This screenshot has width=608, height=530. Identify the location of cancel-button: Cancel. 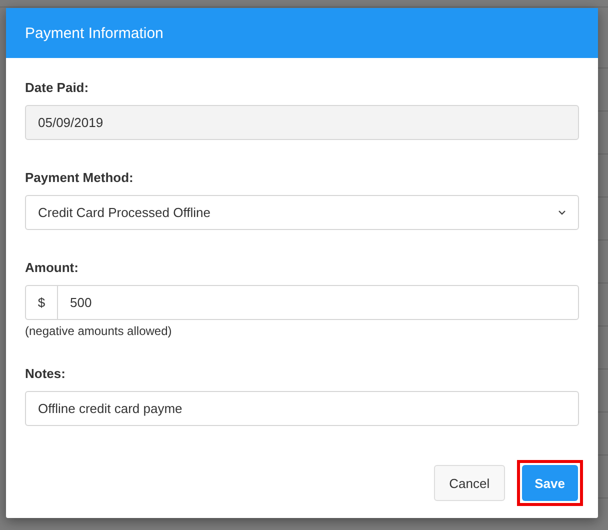
(469, 483).